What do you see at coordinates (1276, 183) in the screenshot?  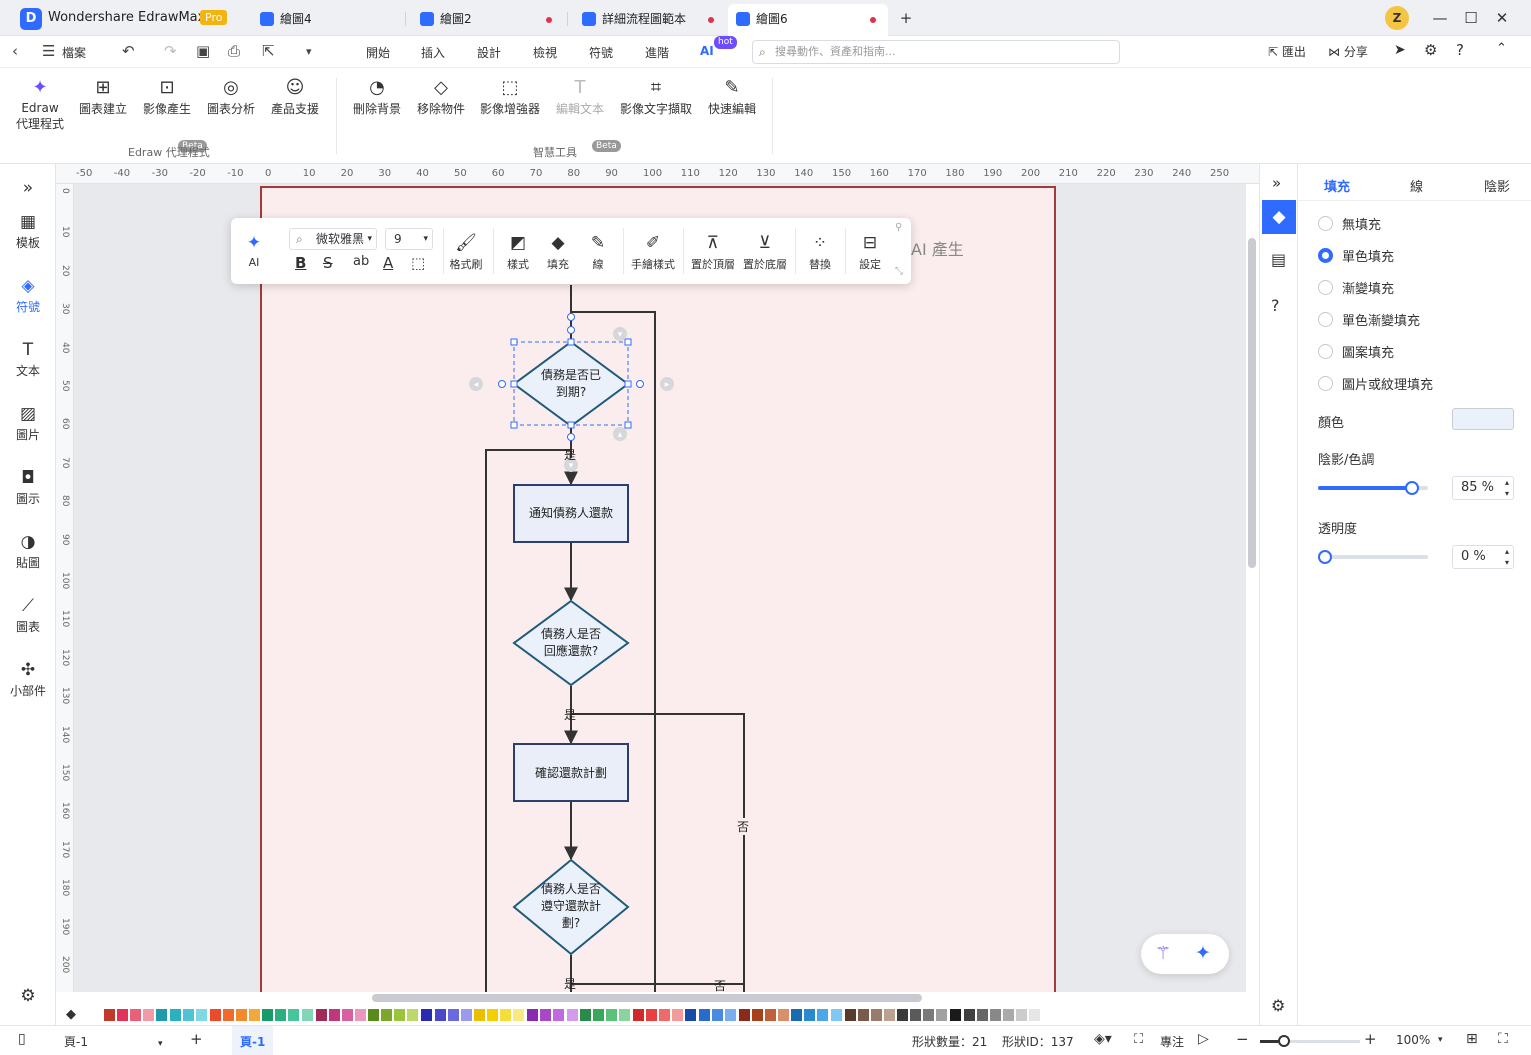 I see `collapse-panel-icon: »` at bounding box center [1276, 183].